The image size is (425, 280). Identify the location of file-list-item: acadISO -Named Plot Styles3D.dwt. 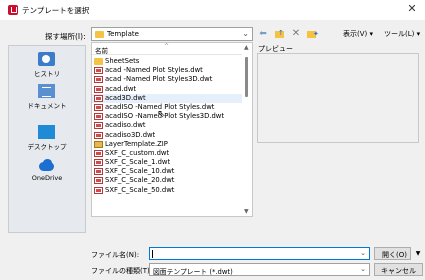
(167, 116).